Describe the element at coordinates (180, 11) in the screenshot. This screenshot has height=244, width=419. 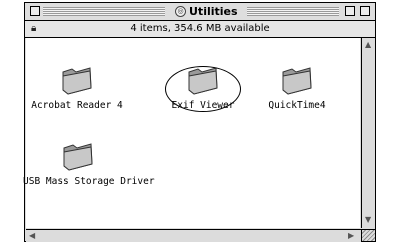
I see `disk-icon: ◎` at that location.